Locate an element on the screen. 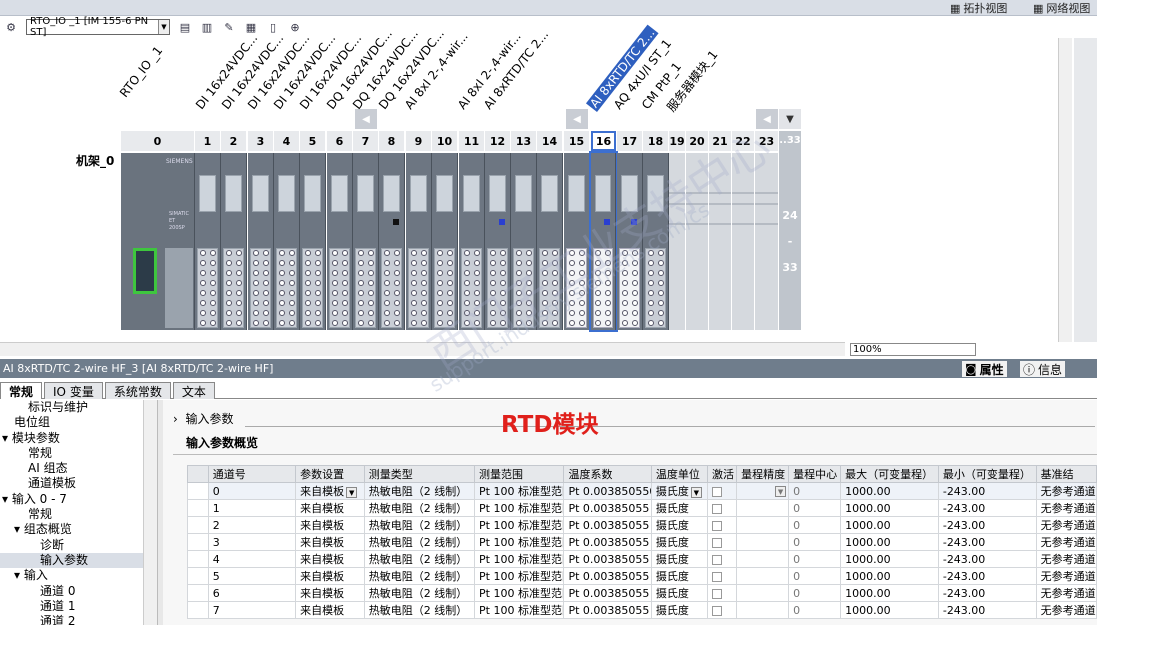 The image size is (1152, 648). column-header: 激活 is located at coordinates (722, 474).